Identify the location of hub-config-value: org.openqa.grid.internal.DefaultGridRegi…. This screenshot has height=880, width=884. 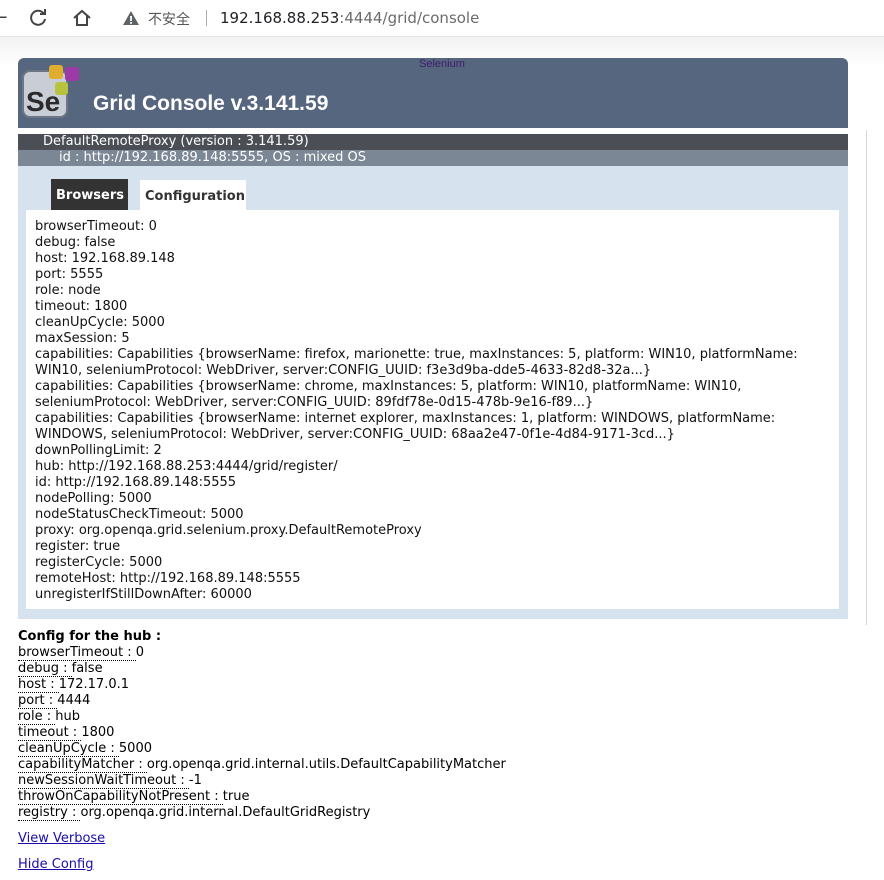
(225, 812).